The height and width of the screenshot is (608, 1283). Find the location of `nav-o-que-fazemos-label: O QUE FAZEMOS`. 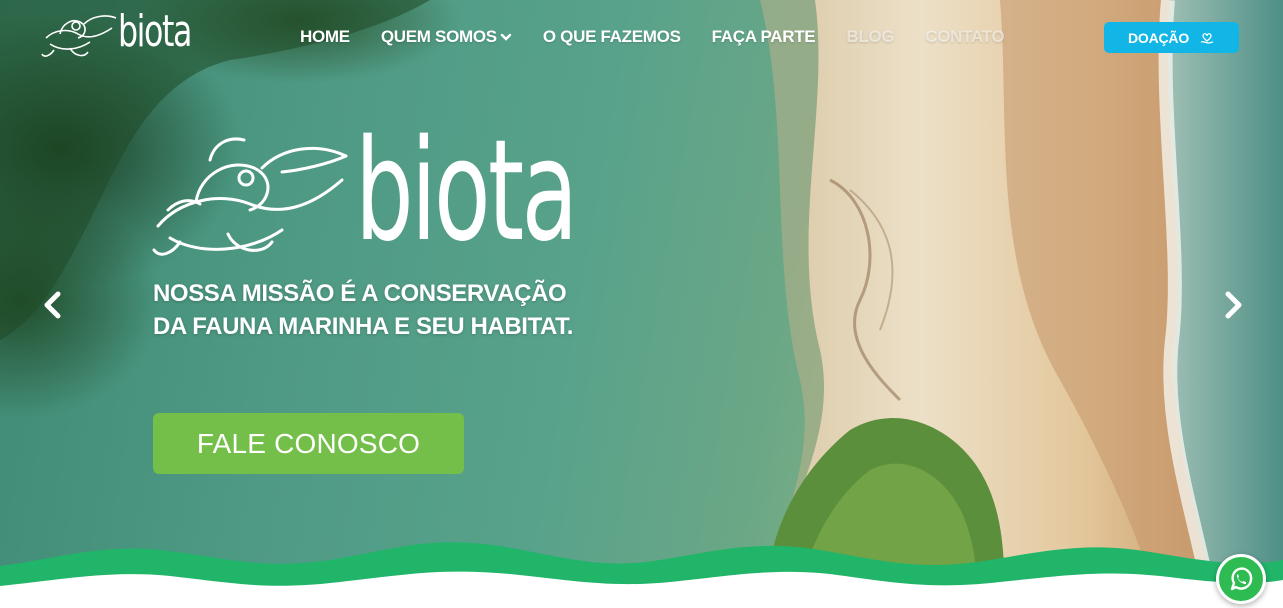

nav-o-que-fazemos-label: O QUE FAZEMOS is located at coordinates (611, 36).